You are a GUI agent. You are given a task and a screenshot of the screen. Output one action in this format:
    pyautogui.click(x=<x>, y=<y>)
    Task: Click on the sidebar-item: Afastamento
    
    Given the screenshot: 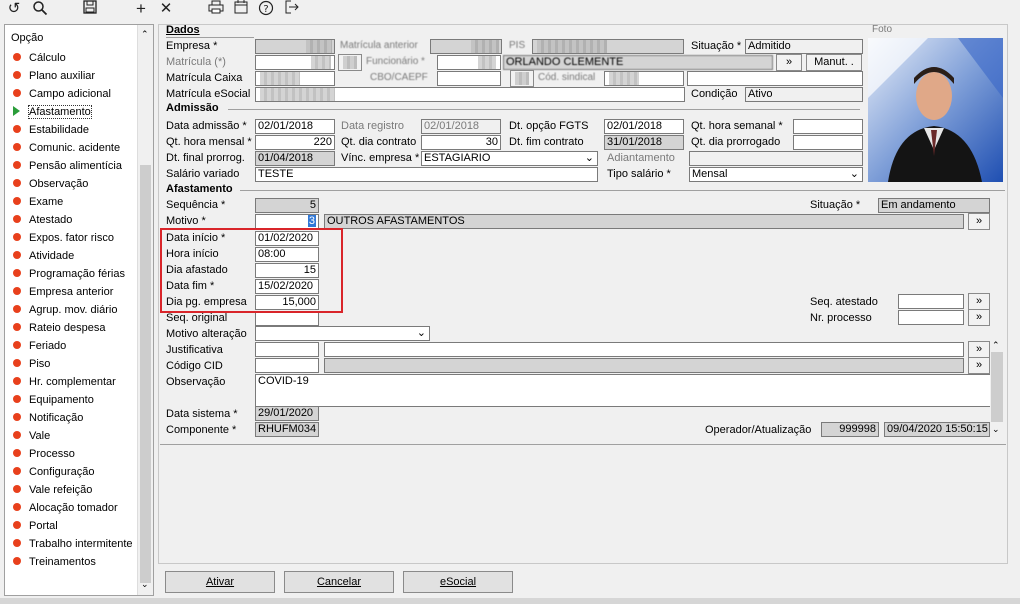 What is the action you would take?
    pyautogui.click(x=52, y=112)
    